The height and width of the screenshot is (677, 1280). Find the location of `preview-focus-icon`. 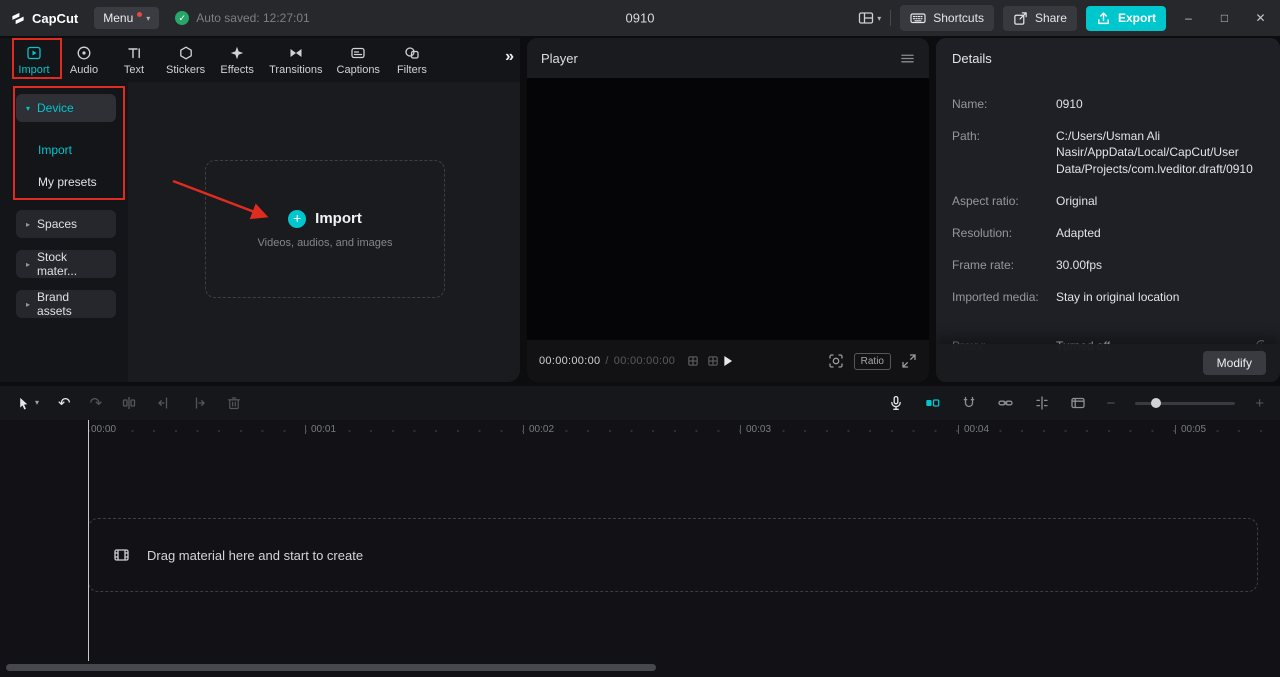

preview-focus-icon is located at coordinates (836, 361).